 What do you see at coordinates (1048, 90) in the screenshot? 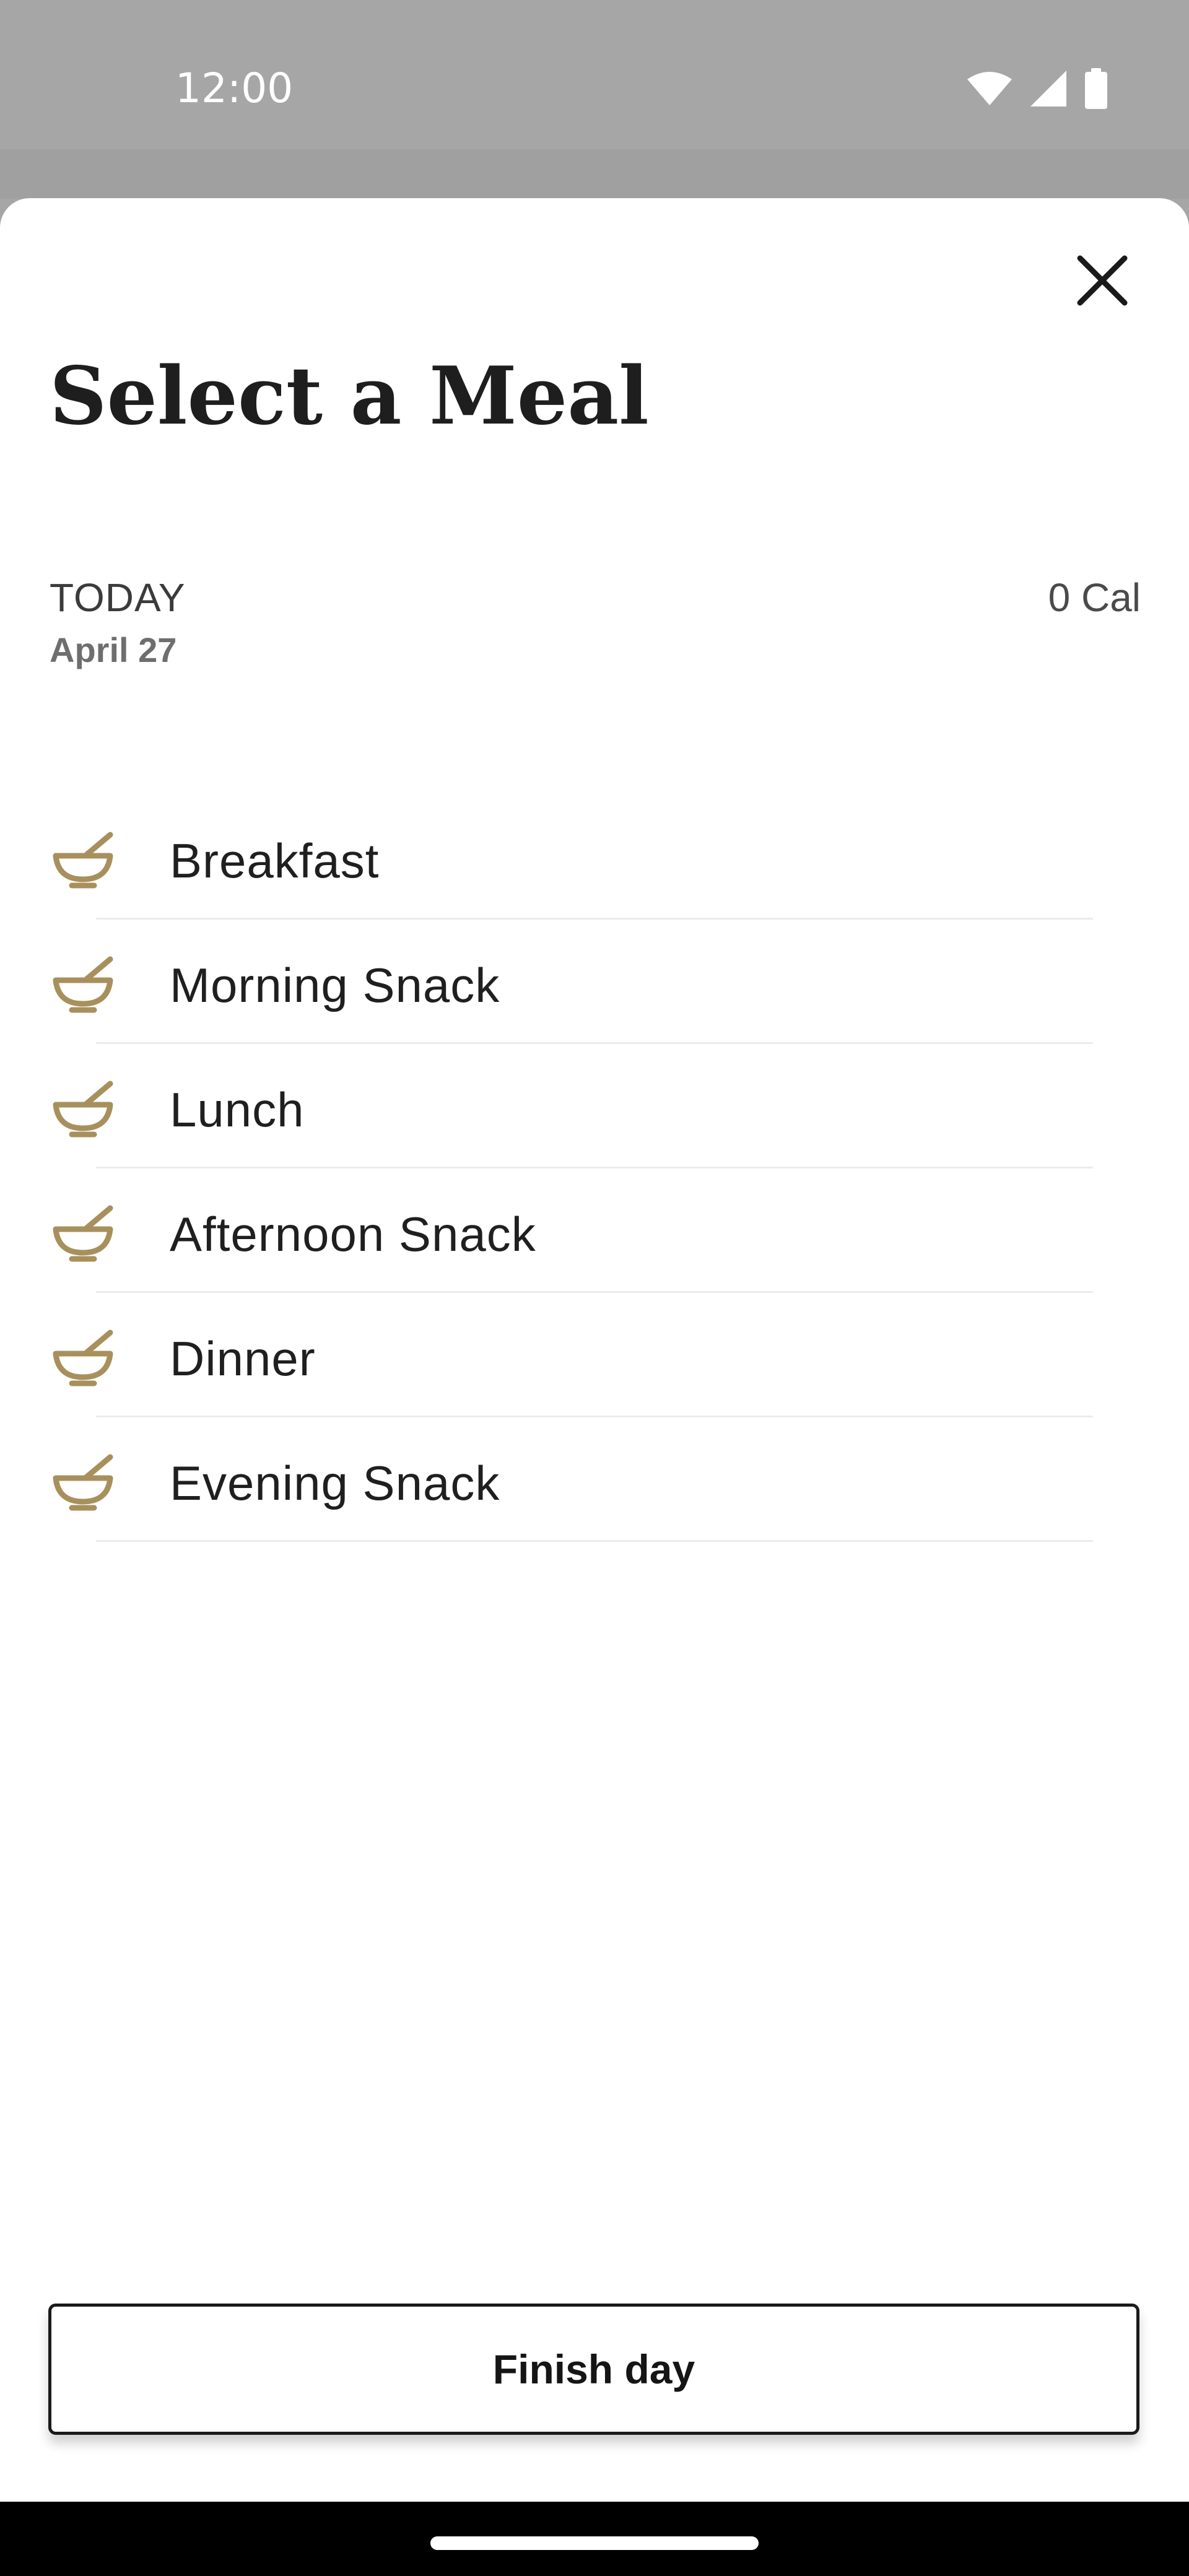
I see `cellular-signal-icon` at bounding box center [1048, 90].